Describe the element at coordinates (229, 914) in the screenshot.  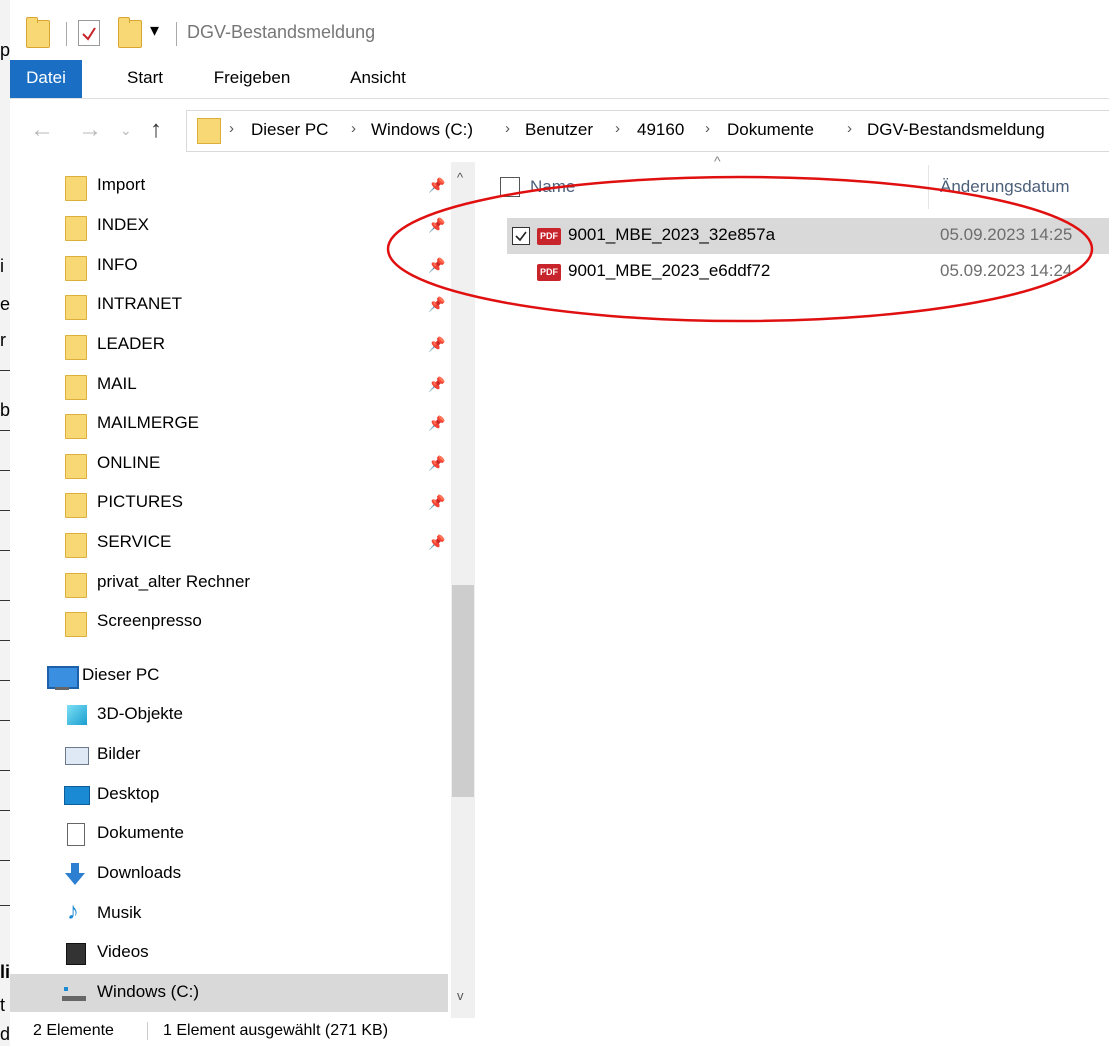
I see `nav-item-musik: ♪ Musik` at that location.